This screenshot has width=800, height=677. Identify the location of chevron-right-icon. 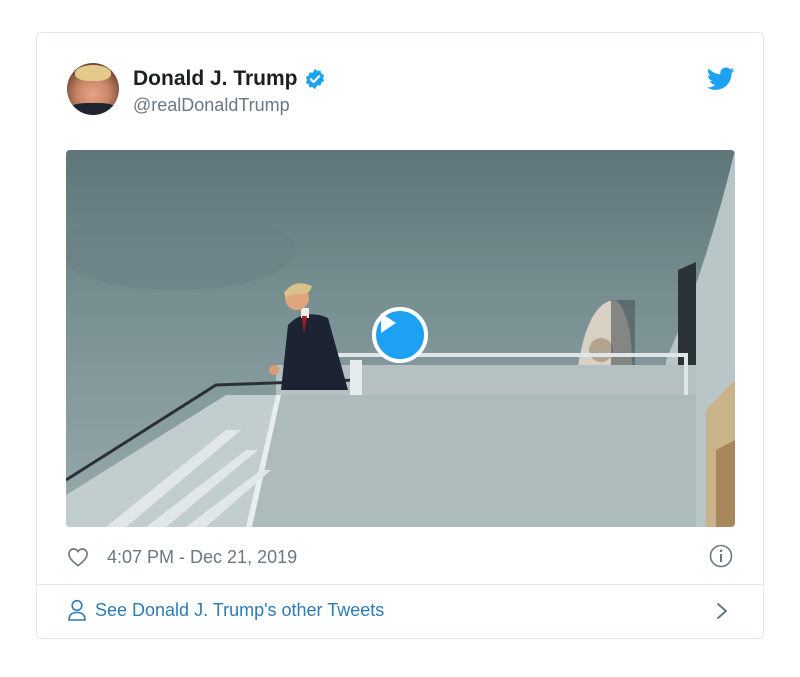
(722, 611).